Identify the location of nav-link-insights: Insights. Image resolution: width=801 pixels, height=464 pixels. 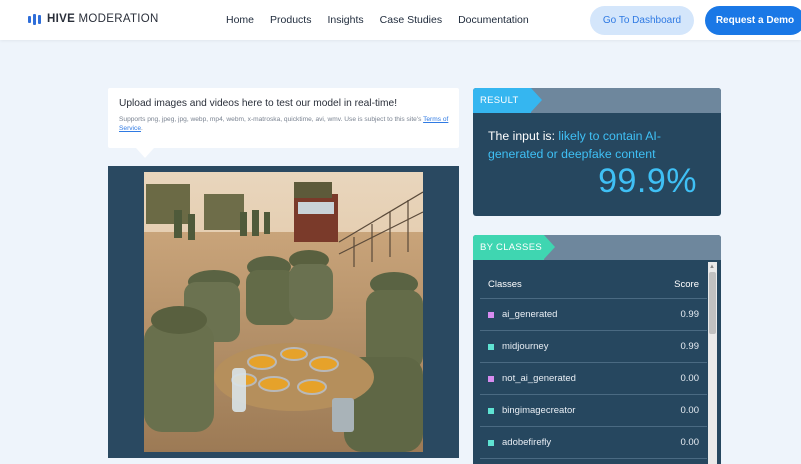
(345, 20).